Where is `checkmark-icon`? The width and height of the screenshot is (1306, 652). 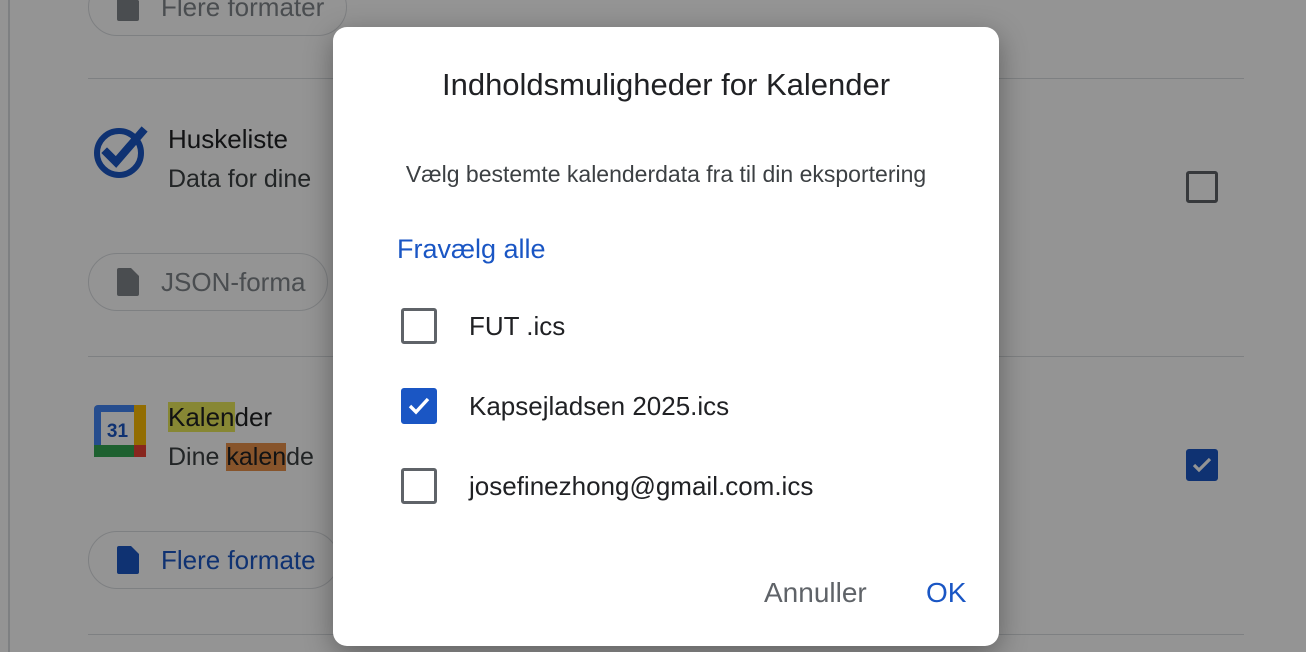
checkmark-icon is located at coordinates (419, 406).